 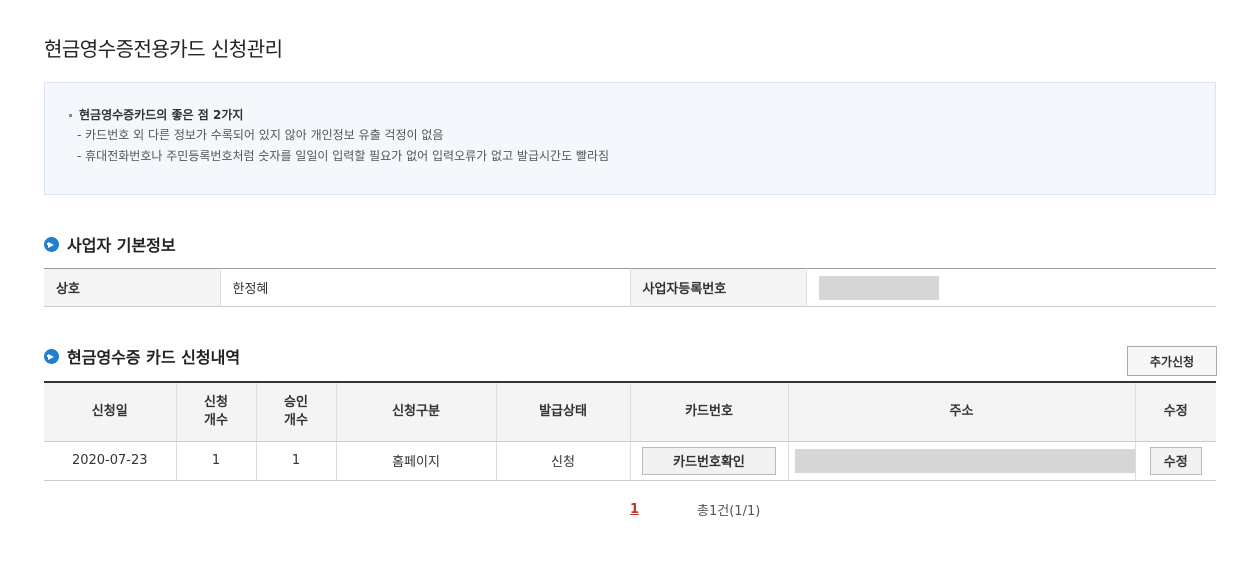 What do you see at coordinates (296, 412) in the screenshot?
I see `col-appr-count: 승인 개수` at bounding box center [296, 412].